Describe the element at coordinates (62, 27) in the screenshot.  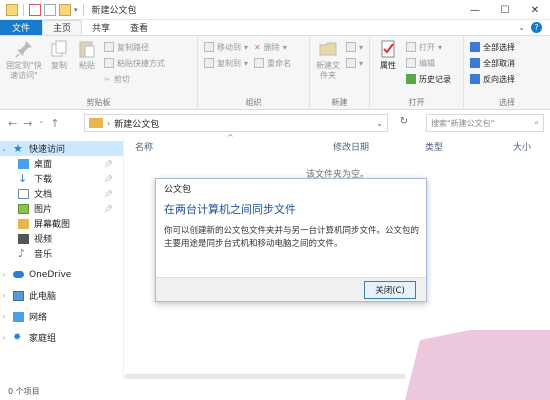
I see `tab-home: 主页` at that location.